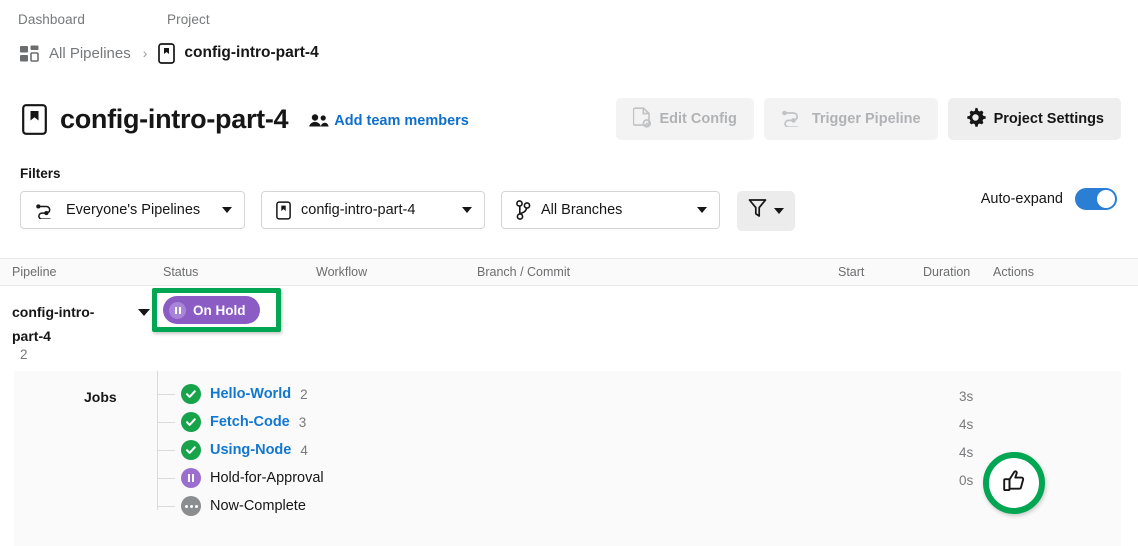  What do you see at coordinates (1021, 199) in the screenshot?
I see `auto-expand-label: Auto-expand` at bounding box center [1021, 199].